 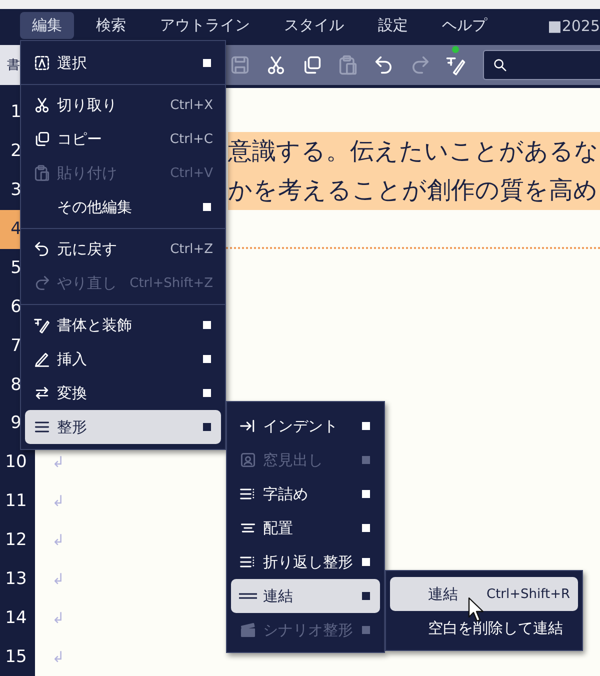 I want to click on dashed-frame-icon, so click(x=42, y=63).